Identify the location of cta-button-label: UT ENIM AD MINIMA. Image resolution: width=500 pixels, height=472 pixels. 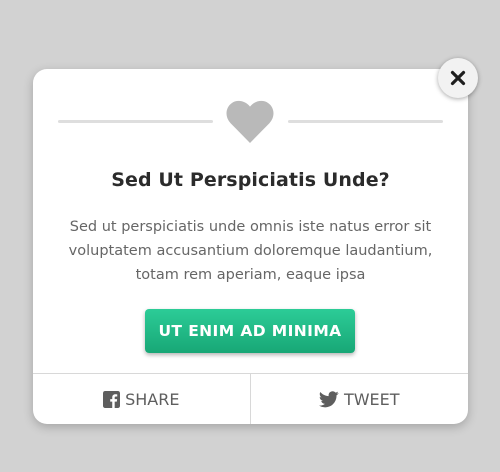
(250, 331).